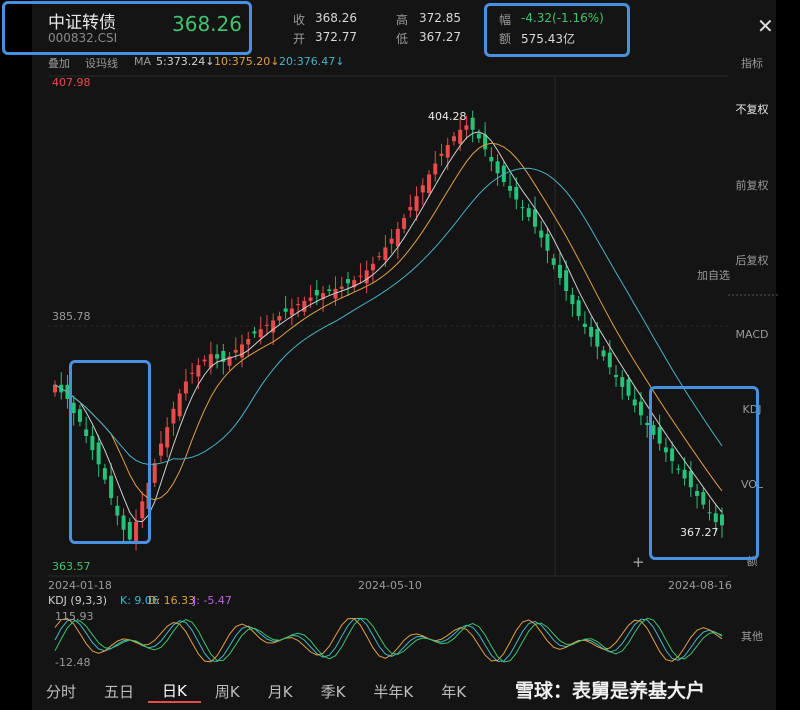 The width and height of the screenshot is (800, 710). What do you see at coordinates (72, 662) in the screenshot?
I see `kdj-bottom-label: -12.48` at bounding box center [72, 662].